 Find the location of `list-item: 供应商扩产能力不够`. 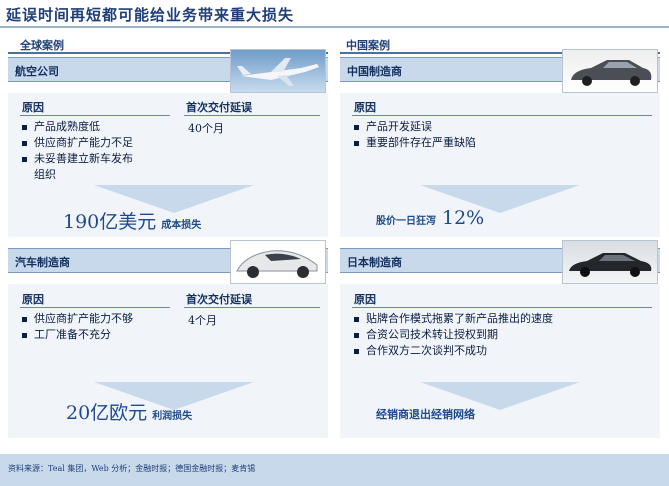

list-item: 供应商扩产能力不够 is located at coordinates (102, 319).